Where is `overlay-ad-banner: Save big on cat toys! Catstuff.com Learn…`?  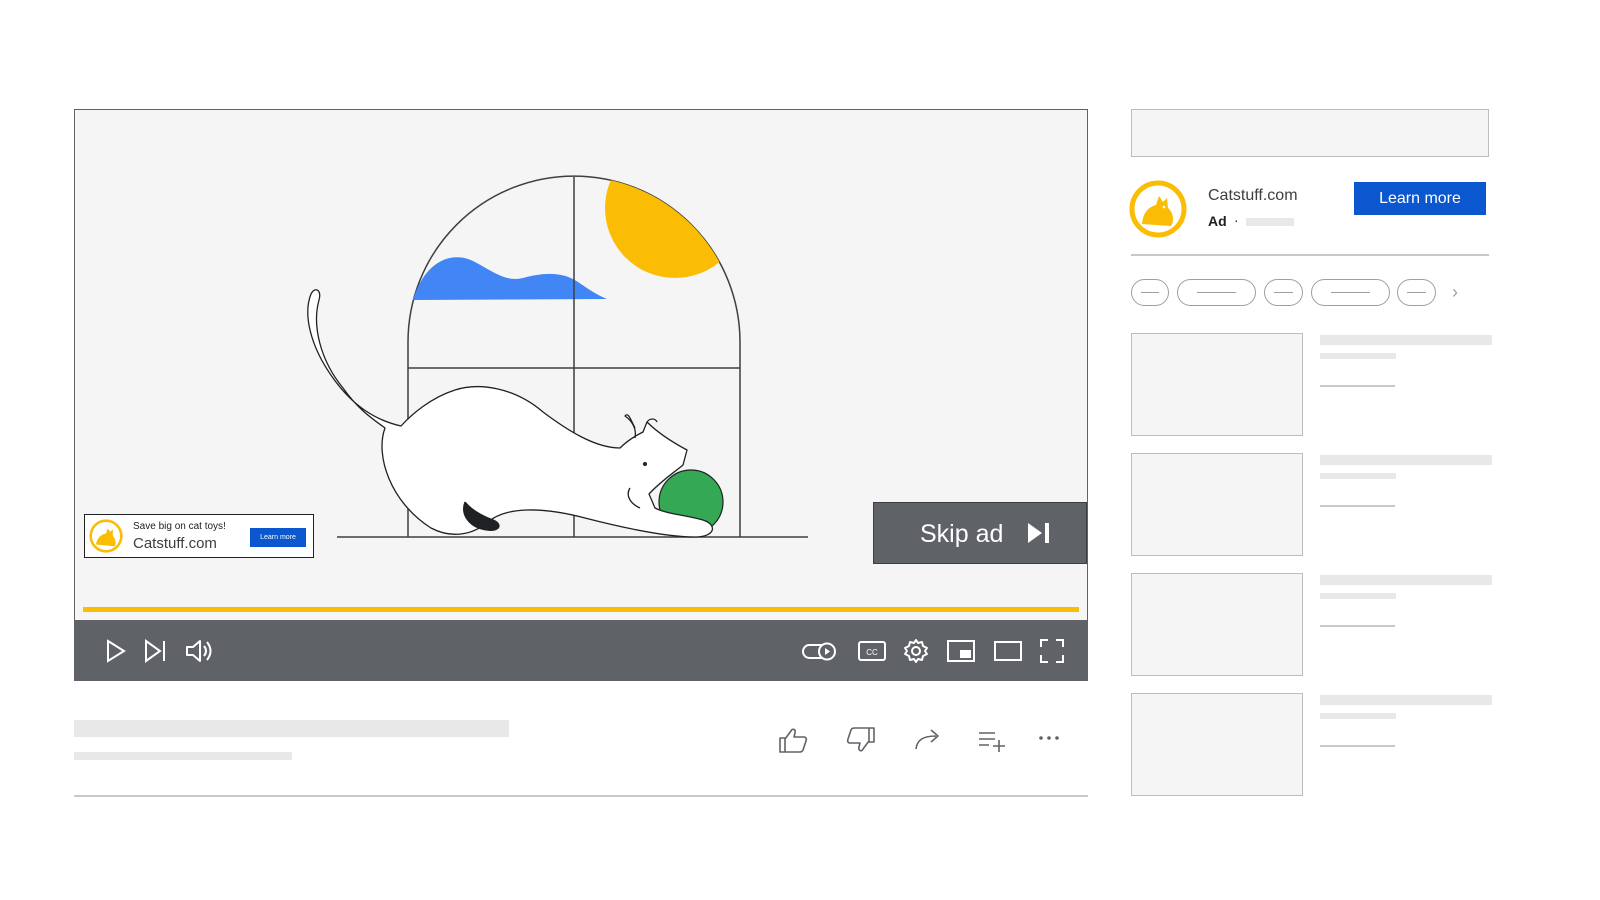
overlay-ad-banner: Save big on cat toys! Catstuff.com Learn… is located at coordinates (199, 536).